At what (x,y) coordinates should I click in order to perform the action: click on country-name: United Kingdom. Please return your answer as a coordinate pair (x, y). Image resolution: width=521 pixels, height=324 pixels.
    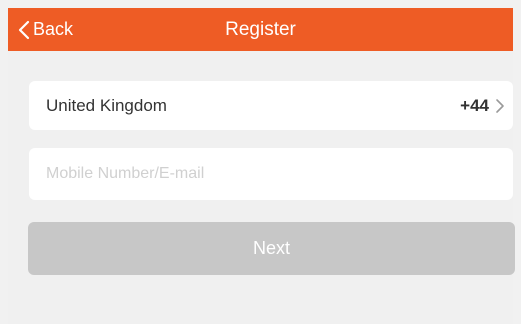
    Looking at the image, I should click on (106, 105).